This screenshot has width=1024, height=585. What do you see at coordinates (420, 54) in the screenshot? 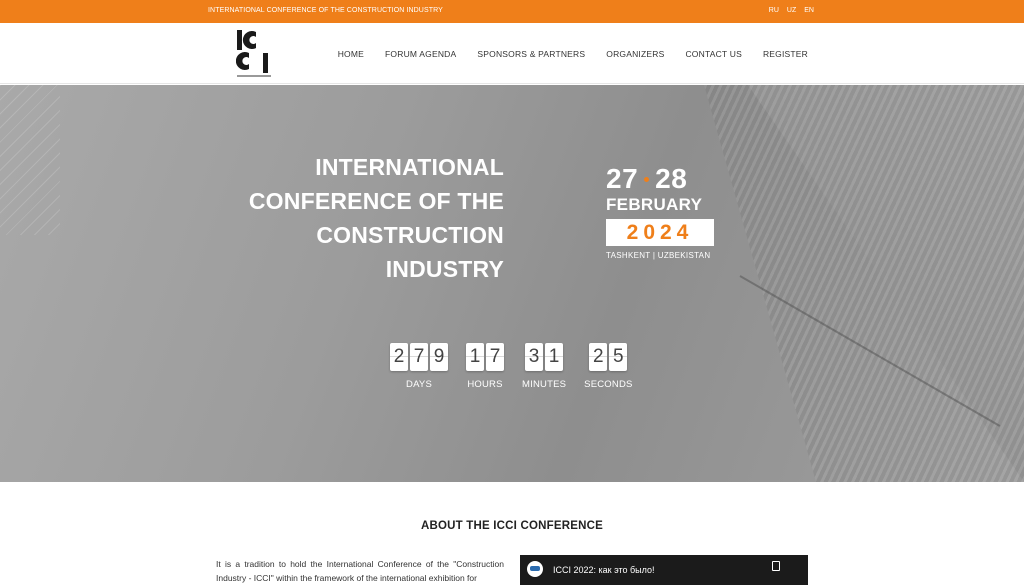
I see `nav-forum-agenda: FORUM AGENDA` at bounding box center [420, 54].